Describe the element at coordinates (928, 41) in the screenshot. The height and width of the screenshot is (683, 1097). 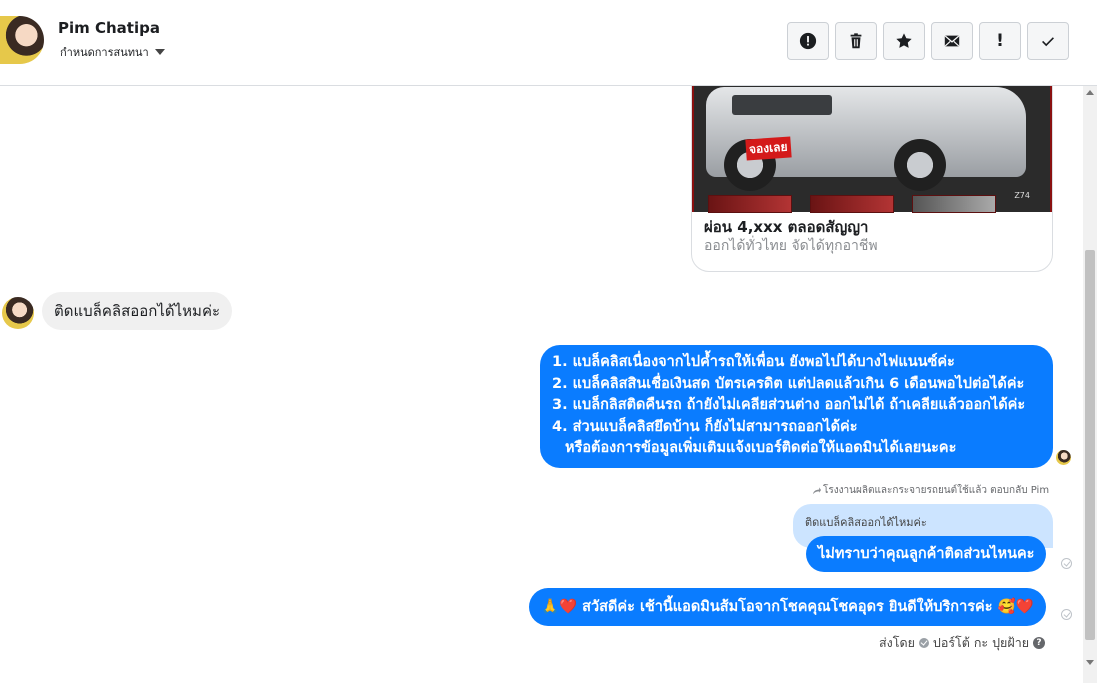
I see `conversation-toolbar: !` at that location.